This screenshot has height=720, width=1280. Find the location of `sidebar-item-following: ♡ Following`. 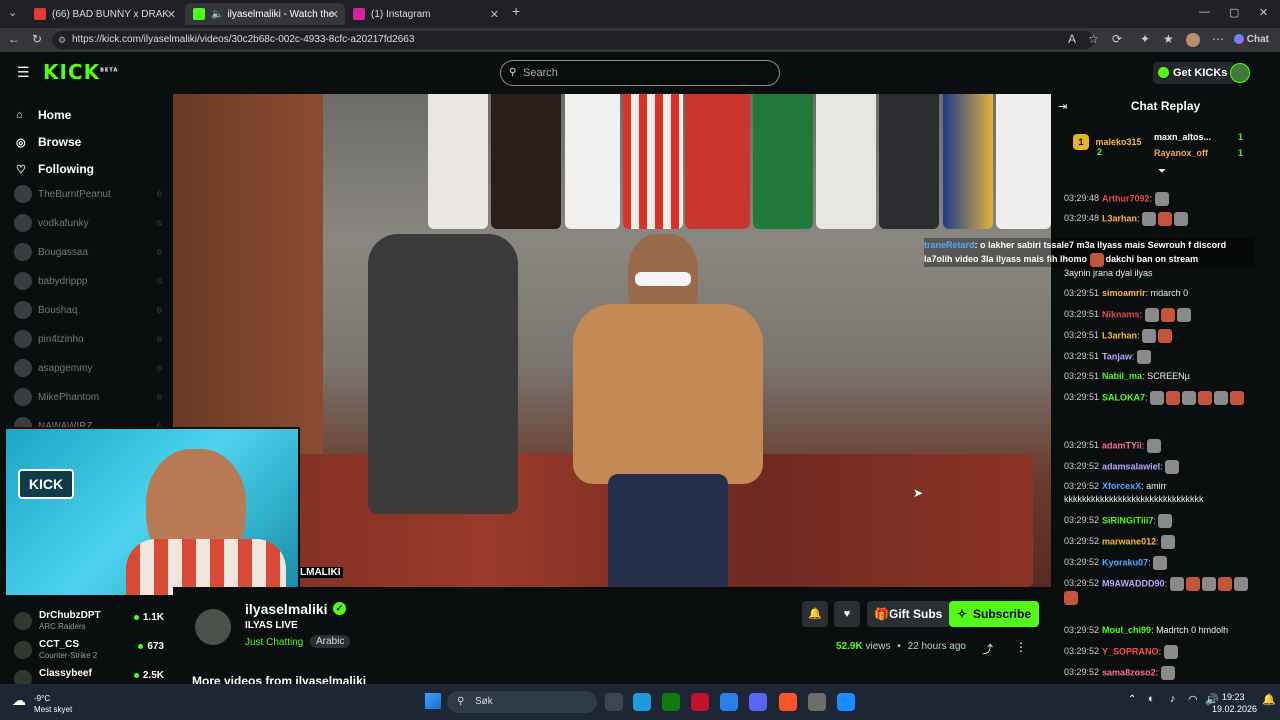

sidebar-item-following: ♡ Following is located at coordinates (55, 169).